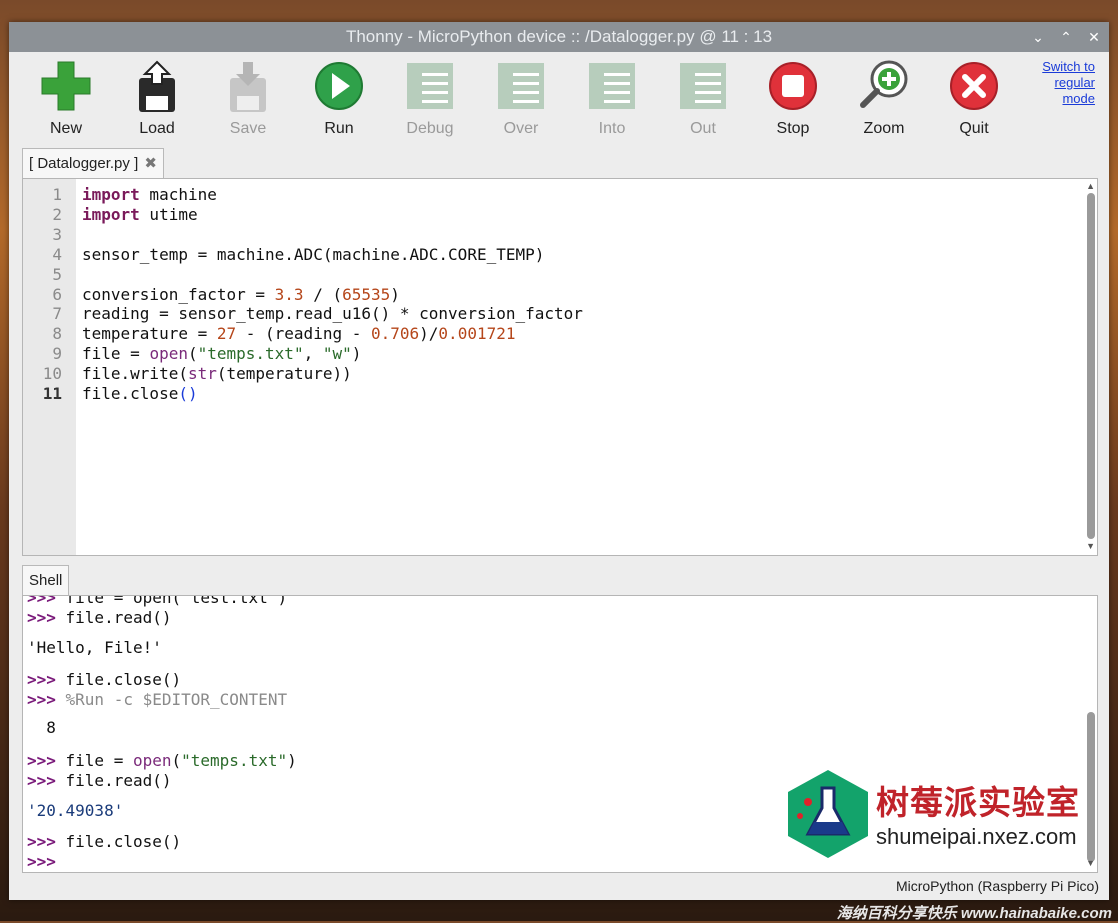  Describe the element at coordinates (1091, 787) in the screenshot. I see `shell-scrollbar` at that location.